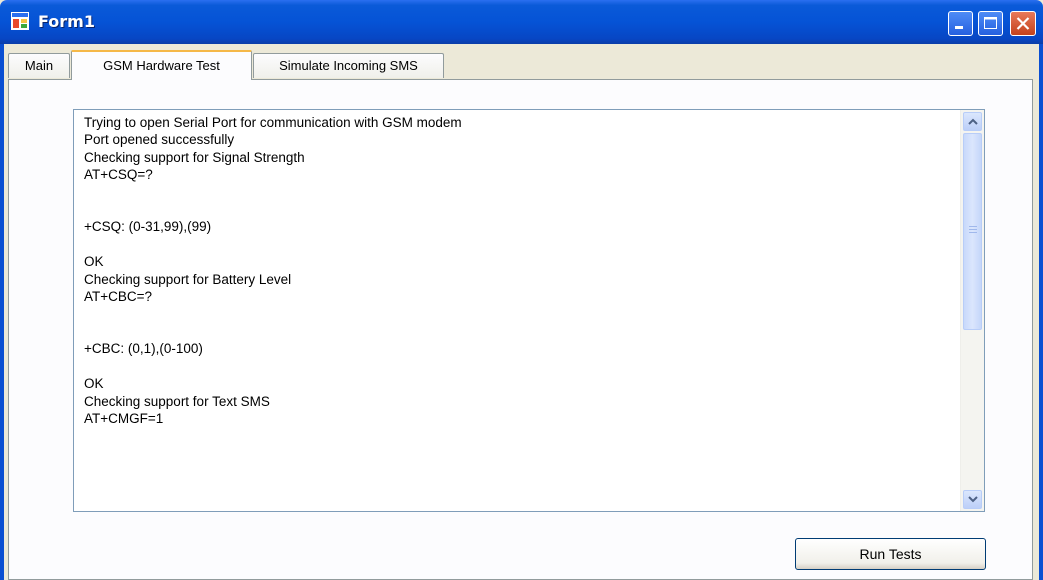 This screenshot has width=1043, height=580. I want to click on title-bar: Form1, so click(521, 22).